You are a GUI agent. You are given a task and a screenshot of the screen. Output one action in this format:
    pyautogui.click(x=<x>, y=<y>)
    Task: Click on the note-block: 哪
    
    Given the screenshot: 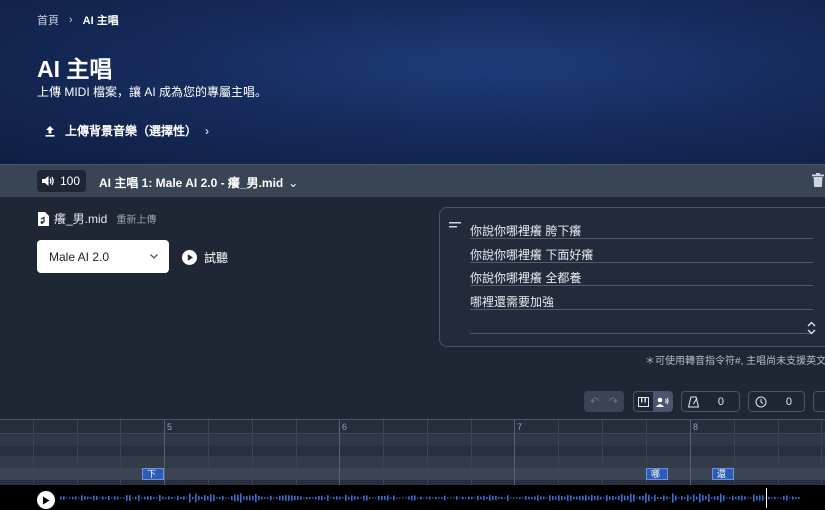 What is the action you would take?
    pyautogui.click(x=657, y=474)
    